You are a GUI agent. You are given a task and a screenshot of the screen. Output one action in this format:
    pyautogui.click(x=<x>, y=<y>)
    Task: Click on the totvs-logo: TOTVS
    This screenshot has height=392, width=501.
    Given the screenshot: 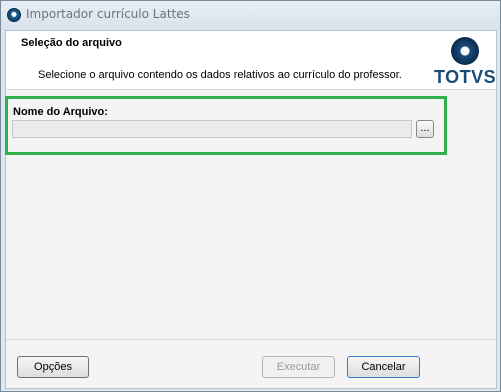 What is the action you would take?
    pyautogui.click(x=465, y=65)
    